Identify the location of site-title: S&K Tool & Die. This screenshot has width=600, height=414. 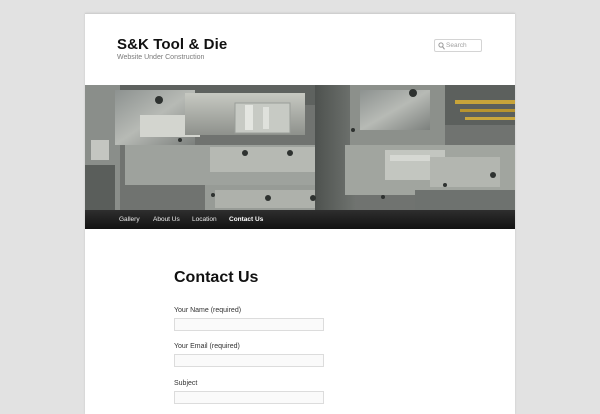
(172, 44).